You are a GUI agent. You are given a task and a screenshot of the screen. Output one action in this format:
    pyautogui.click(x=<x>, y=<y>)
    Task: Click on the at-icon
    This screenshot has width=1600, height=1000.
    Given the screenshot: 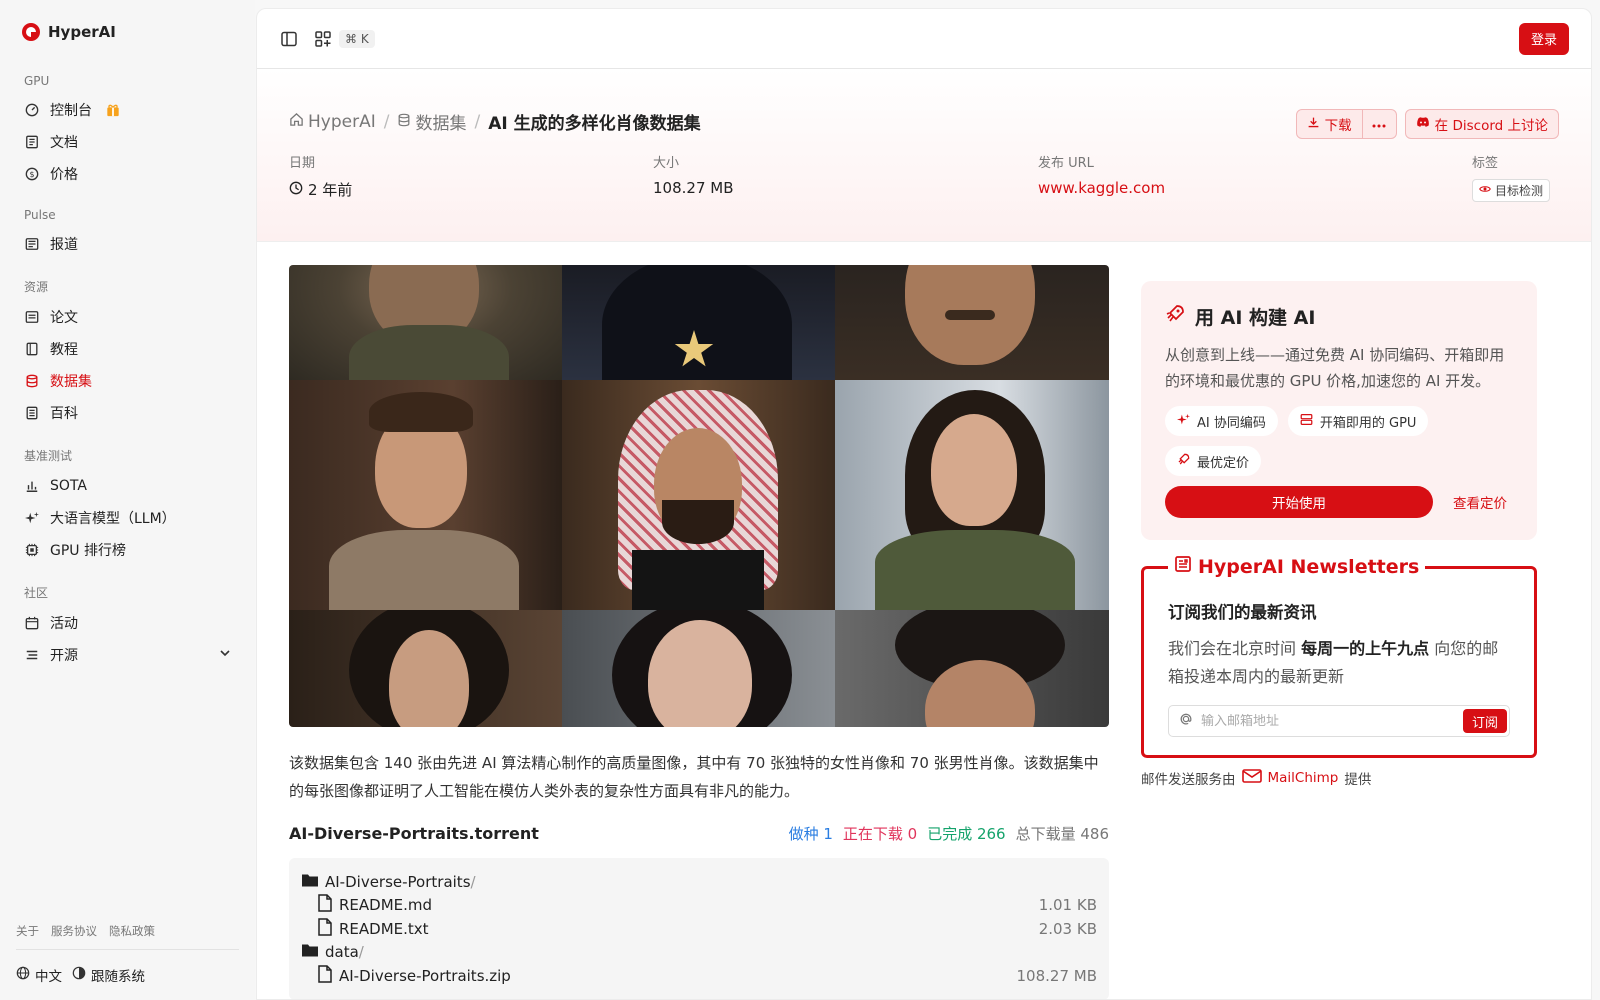 What is the action you would take?
    pyautogui.click(x=1186, y=721)
    